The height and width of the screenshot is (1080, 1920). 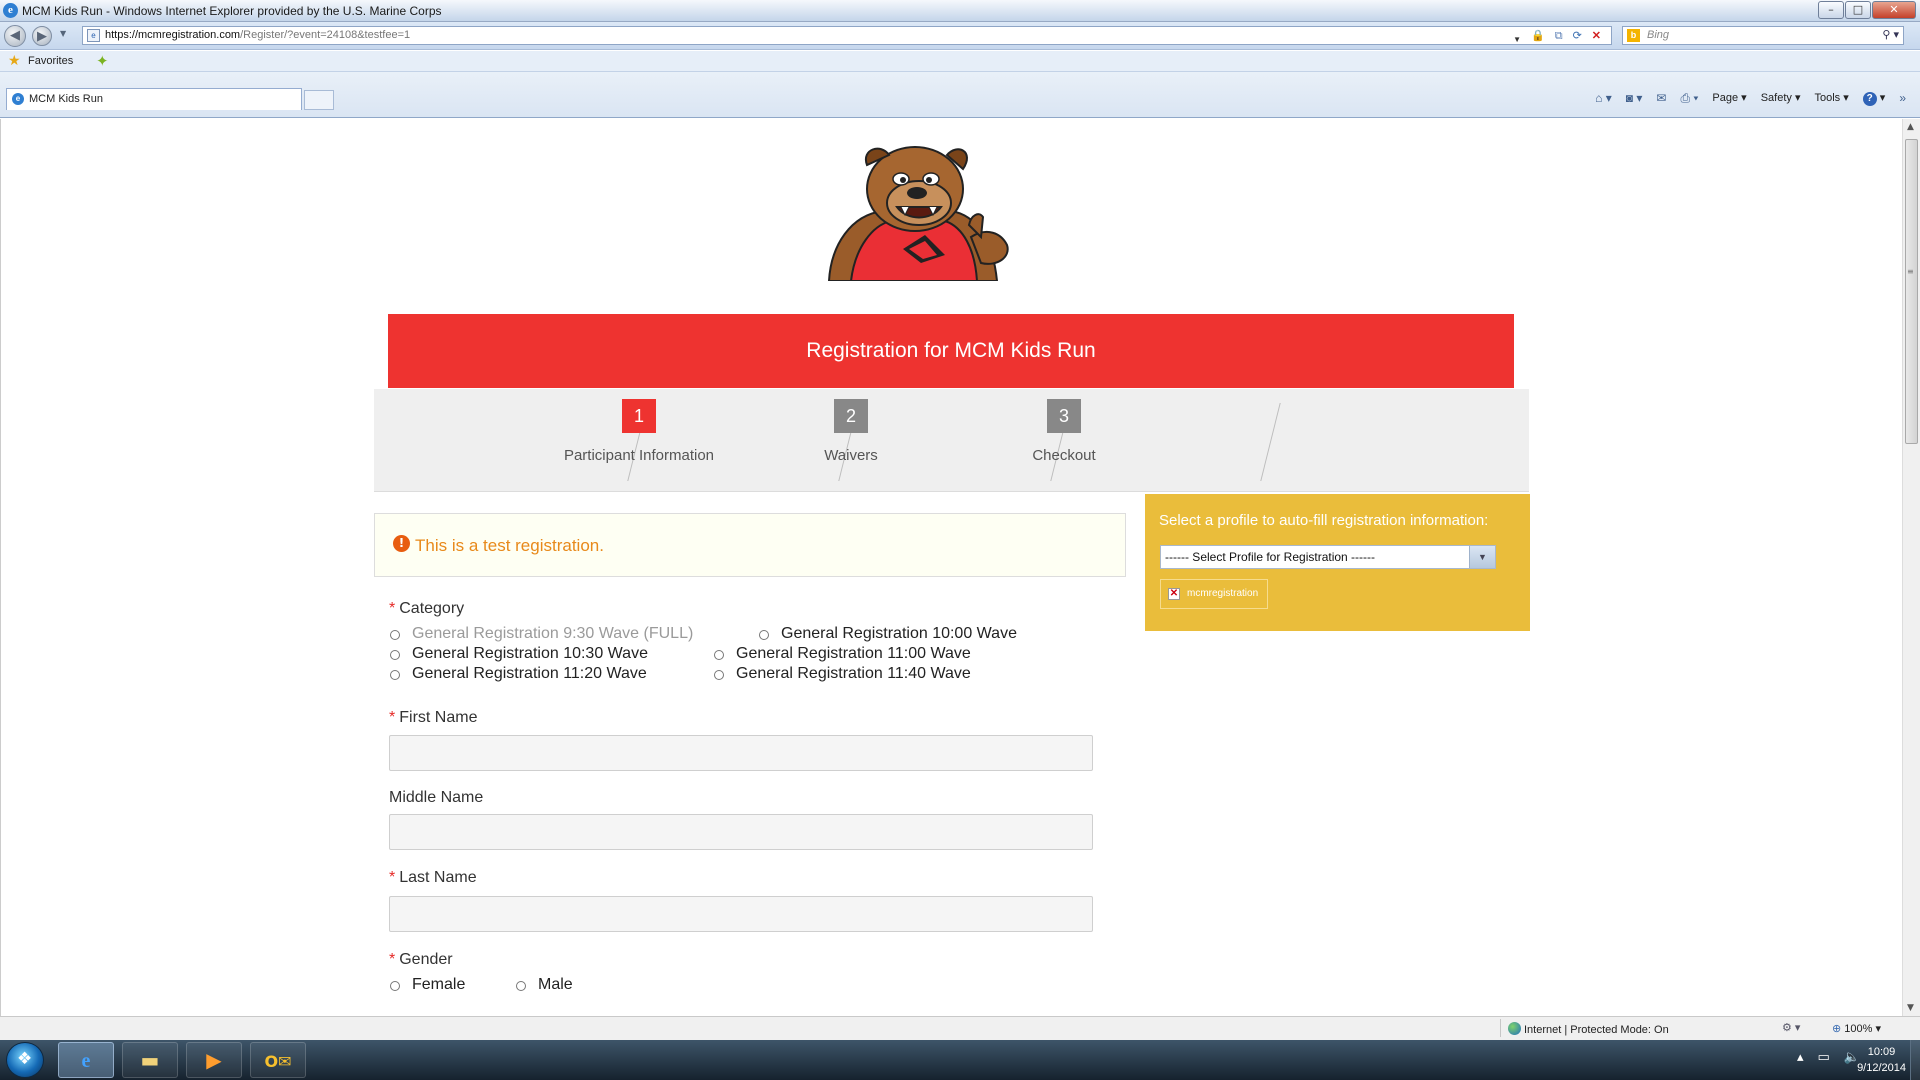 I want to click on add-favorite-icon: ✦, so click(x=102, y=61).